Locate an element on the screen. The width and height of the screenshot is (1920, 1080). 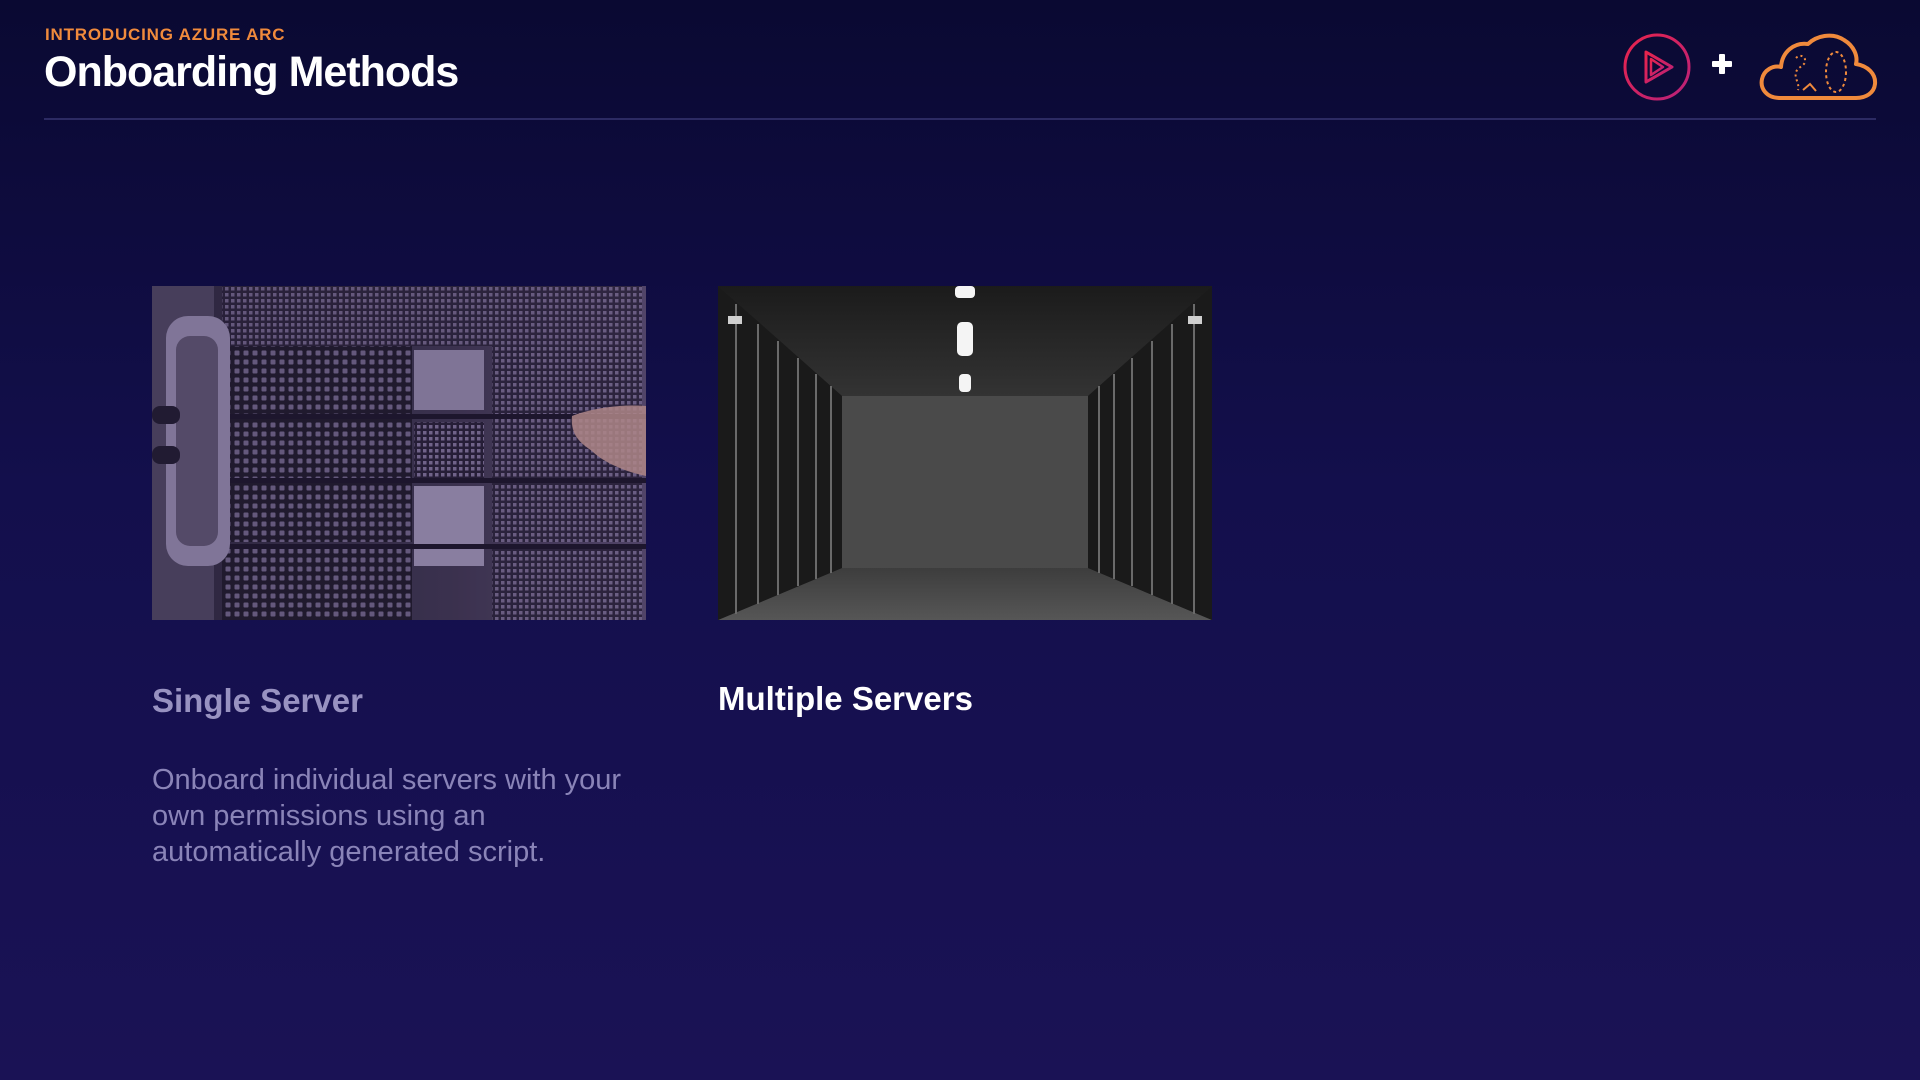
header-divider is located at coordinates (960, 119).